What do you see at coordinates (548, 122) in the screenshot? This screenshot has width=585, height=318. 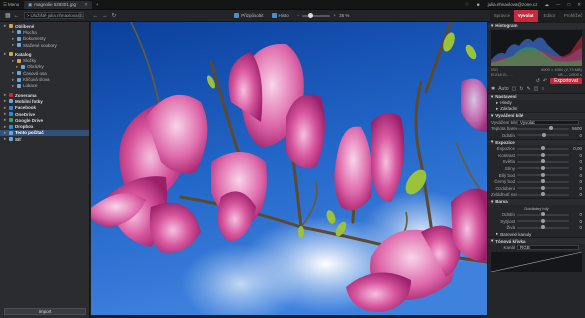 I see `wb-preset-select: Vyvolat` at bounding box center [548, 122].